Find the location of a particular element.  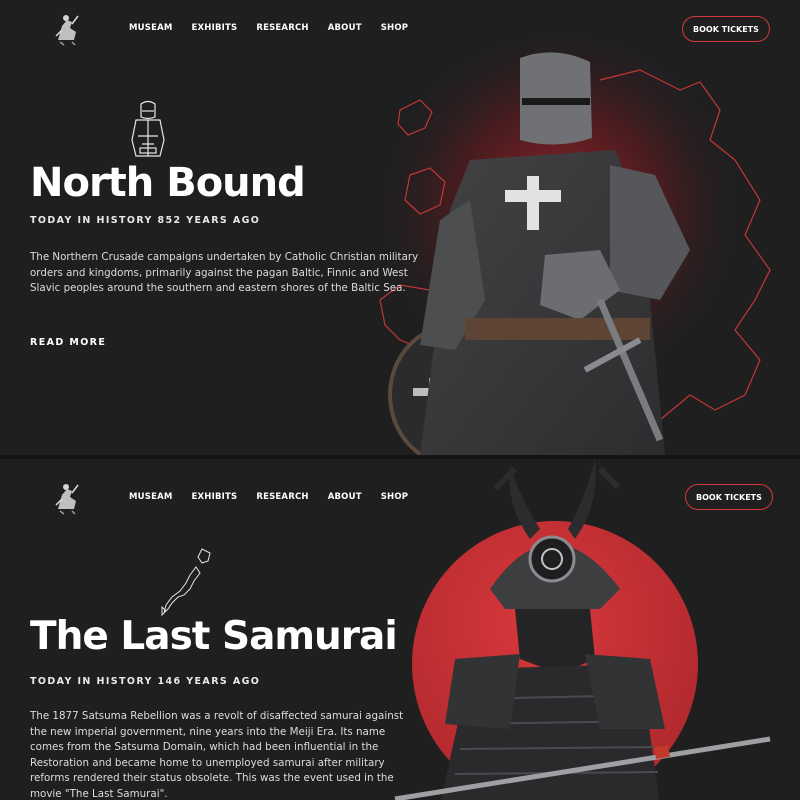

today-in-history: TODAY IN HISTORY 852 YEARS AGO is located at coordinates (145, 220).